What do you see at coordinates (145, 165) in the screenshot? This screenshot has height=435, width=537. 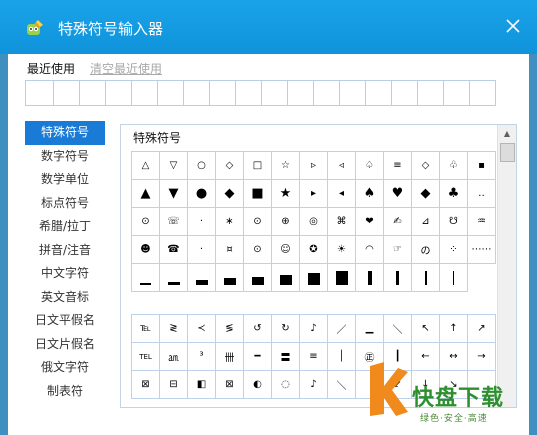 I see `symbol-cell: △` at bounding box center [145, 165].